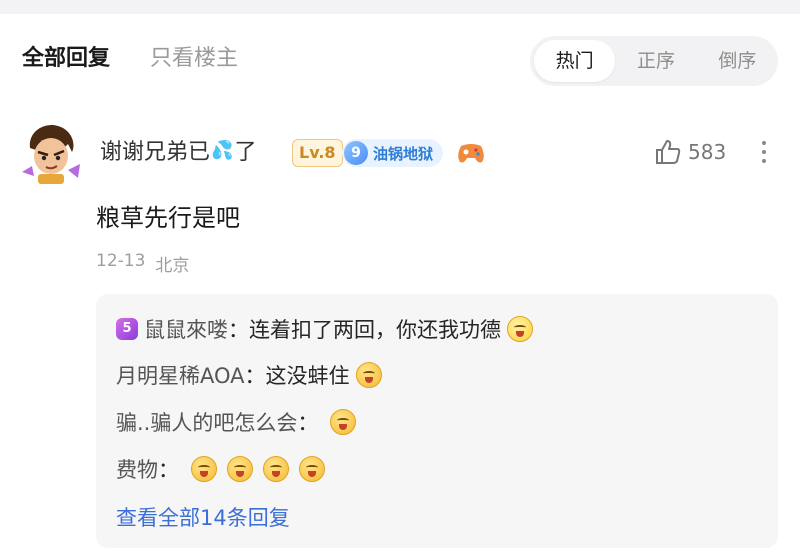 The height and width of the screenshot is (558, 800). What do you see at coordinates (130, 56) in the screenshot?
I see `reply-filter-tabs: 全部回复 只看楼主` at bounding box center [130, 56].